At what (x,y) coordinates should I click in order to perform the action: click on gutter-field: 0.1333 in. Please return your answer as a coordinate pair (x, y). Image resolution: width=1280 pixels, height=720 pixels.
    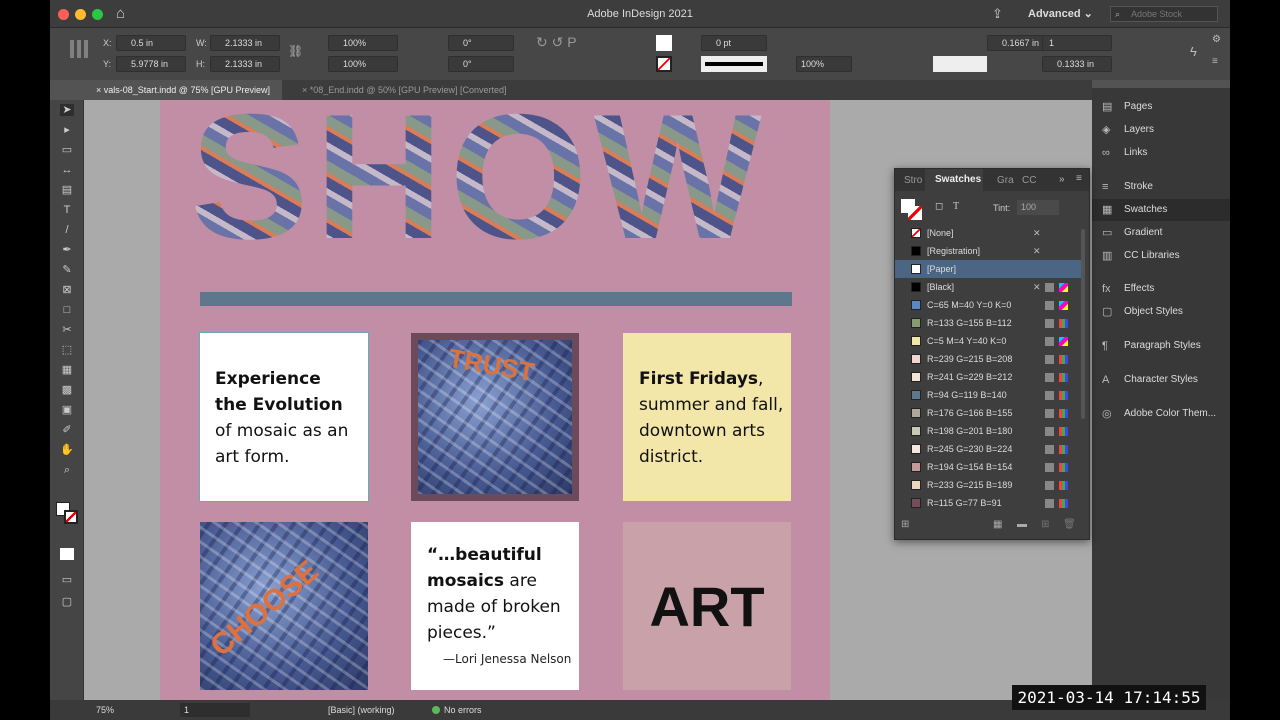
    Looking at the image, I should click on (1077, 64).